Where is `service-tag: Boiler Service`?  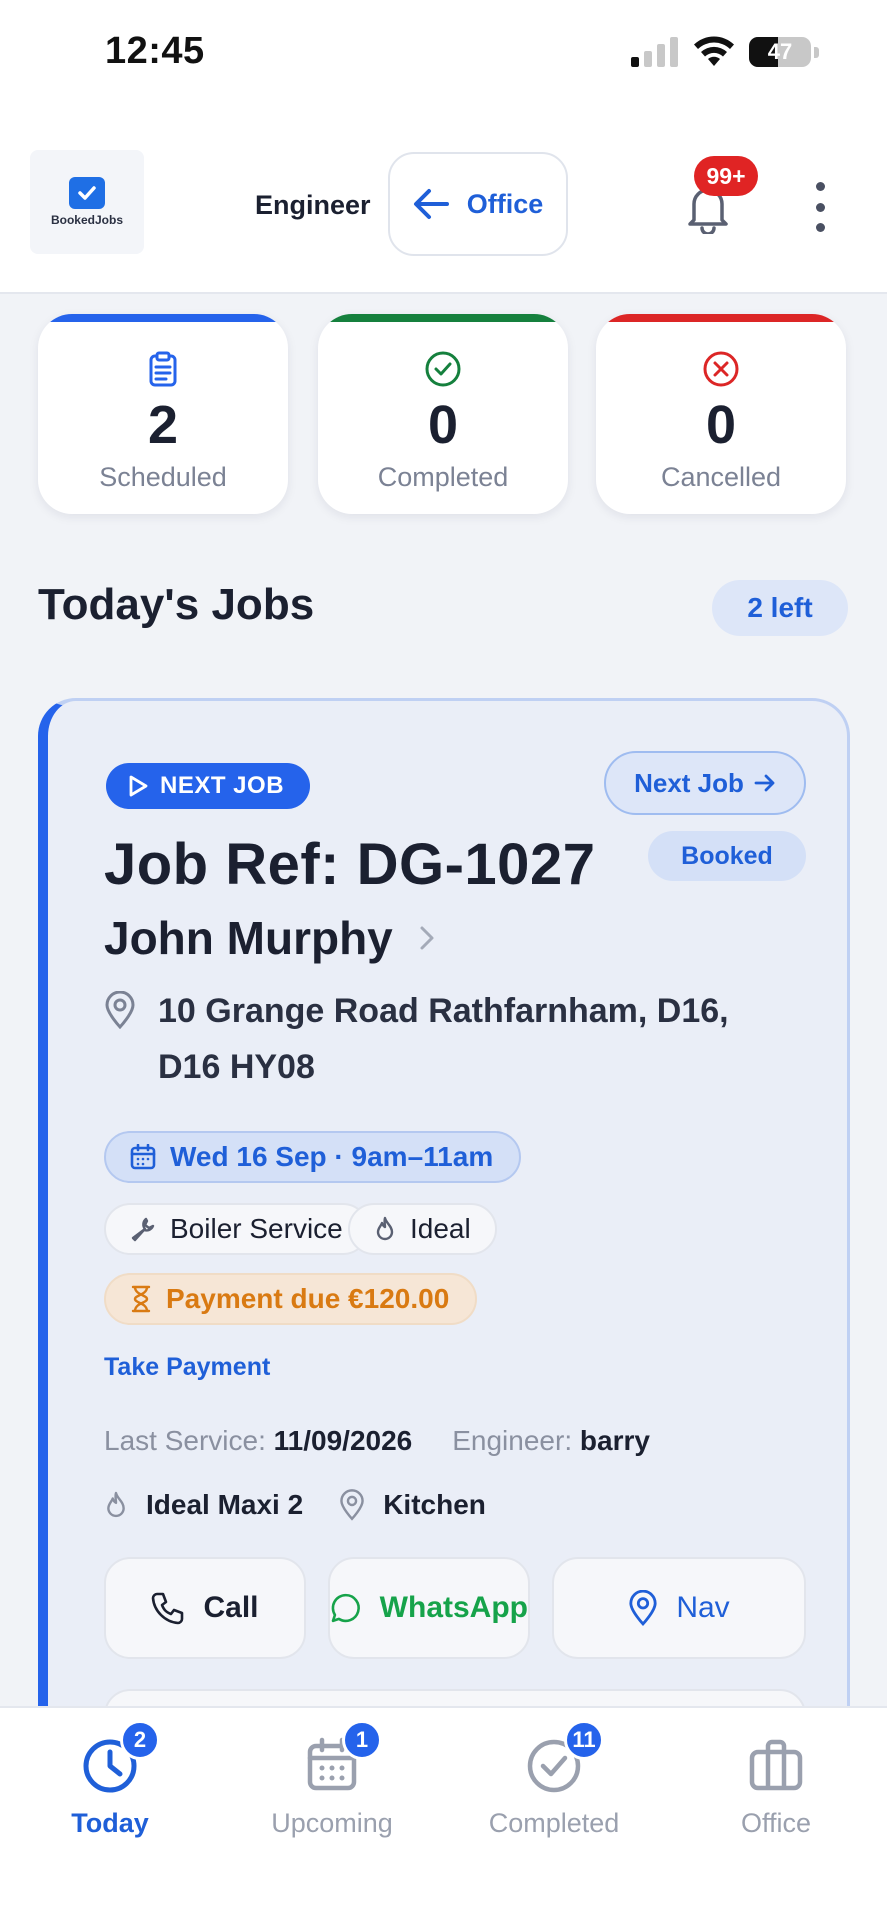
service-tag: Boiler Service is located at coordinates (236, 1229).